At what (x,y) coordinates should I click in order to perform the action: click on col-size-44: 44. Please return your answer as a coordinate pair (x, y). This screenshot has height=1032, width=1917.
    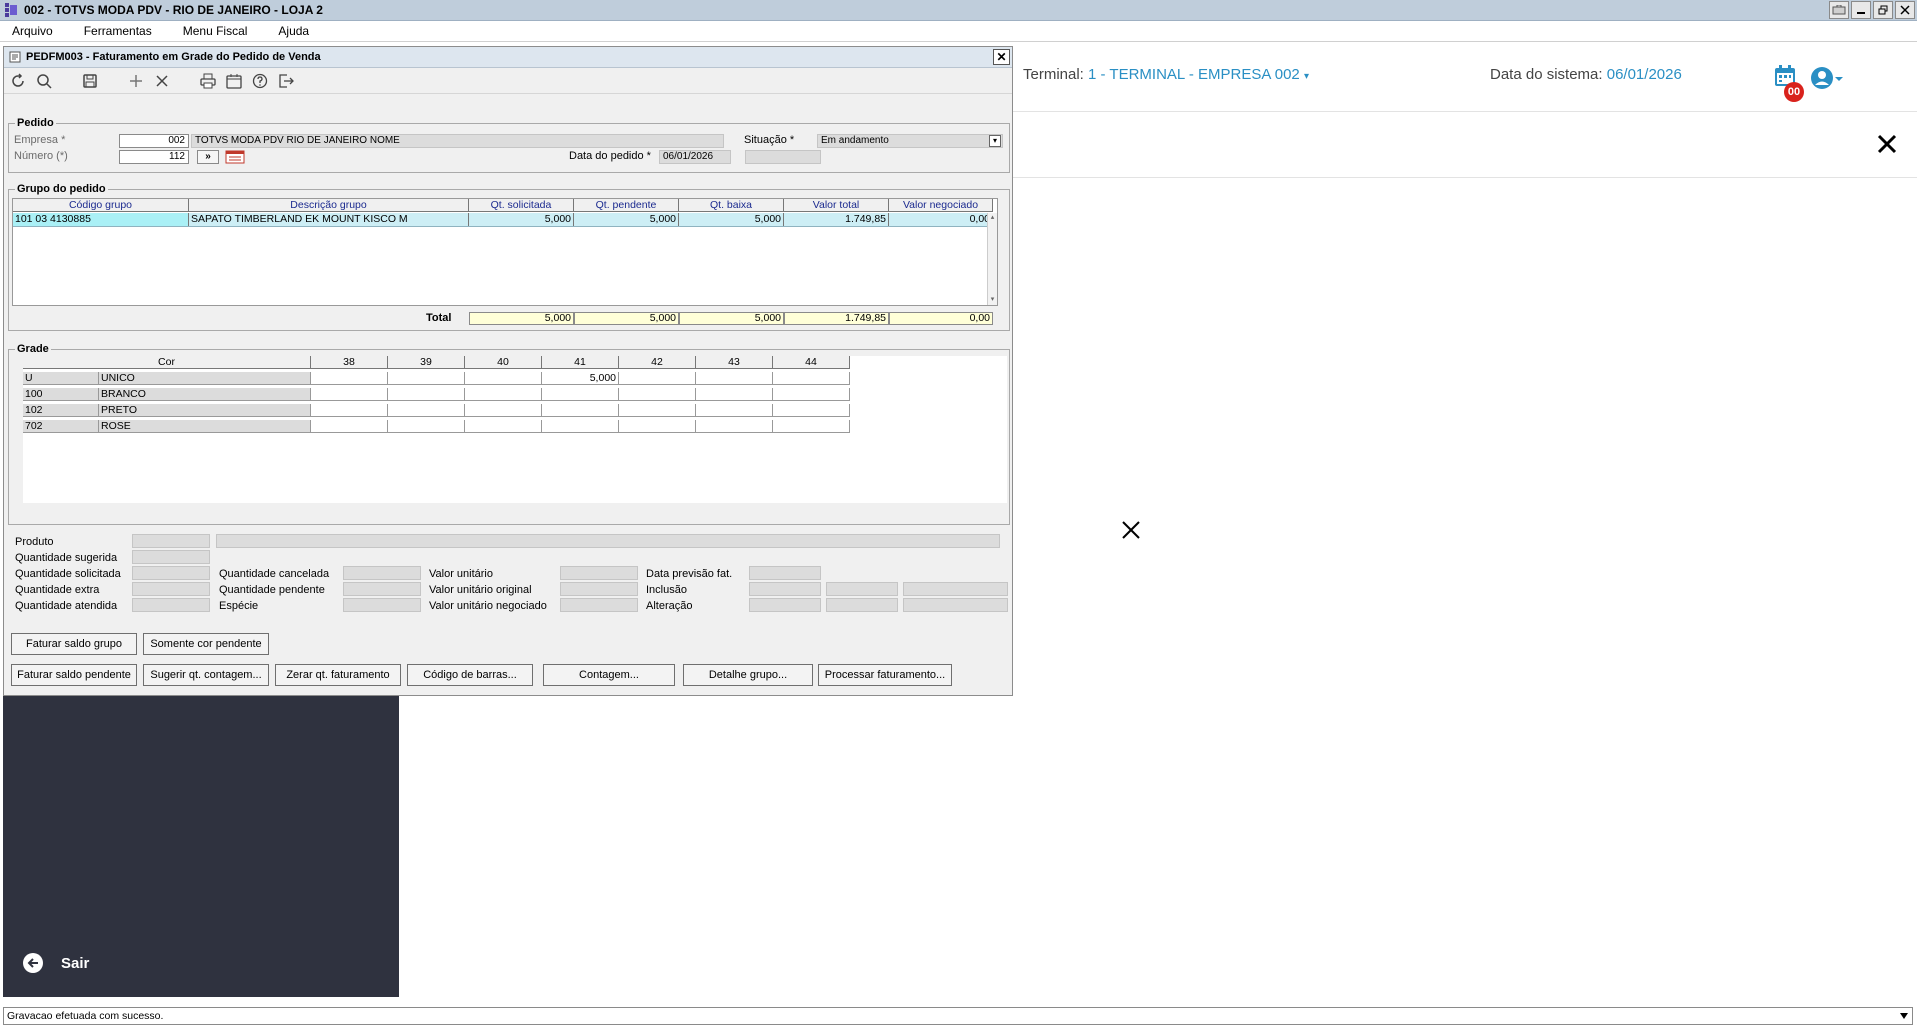
    Looking at the image, I should click on (811, 362).